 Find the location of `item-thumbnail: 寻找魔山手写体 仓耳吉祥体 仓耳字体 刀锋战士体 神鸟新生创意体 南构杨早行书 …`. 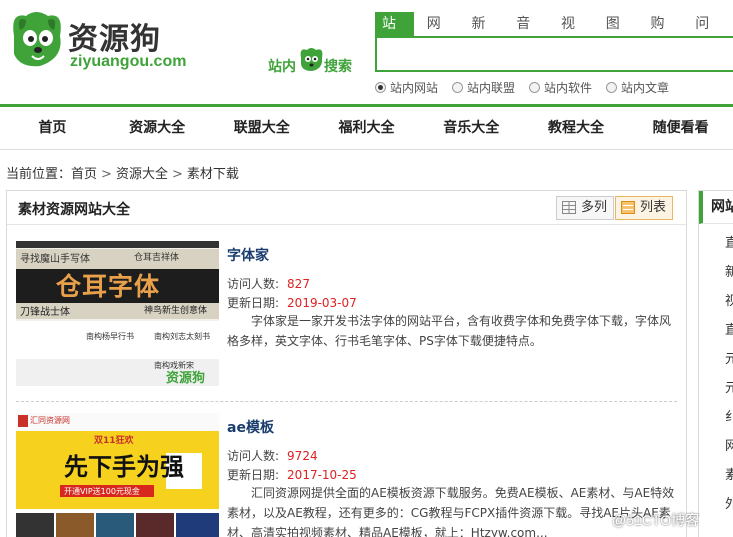

item-thumbnail: 寻找魔山手写体 仓耳吉祥体 仓耳字体 刀锋战士体 神鸟新生创意体 南构杨早行书 … is located at coordinates (117, 313).